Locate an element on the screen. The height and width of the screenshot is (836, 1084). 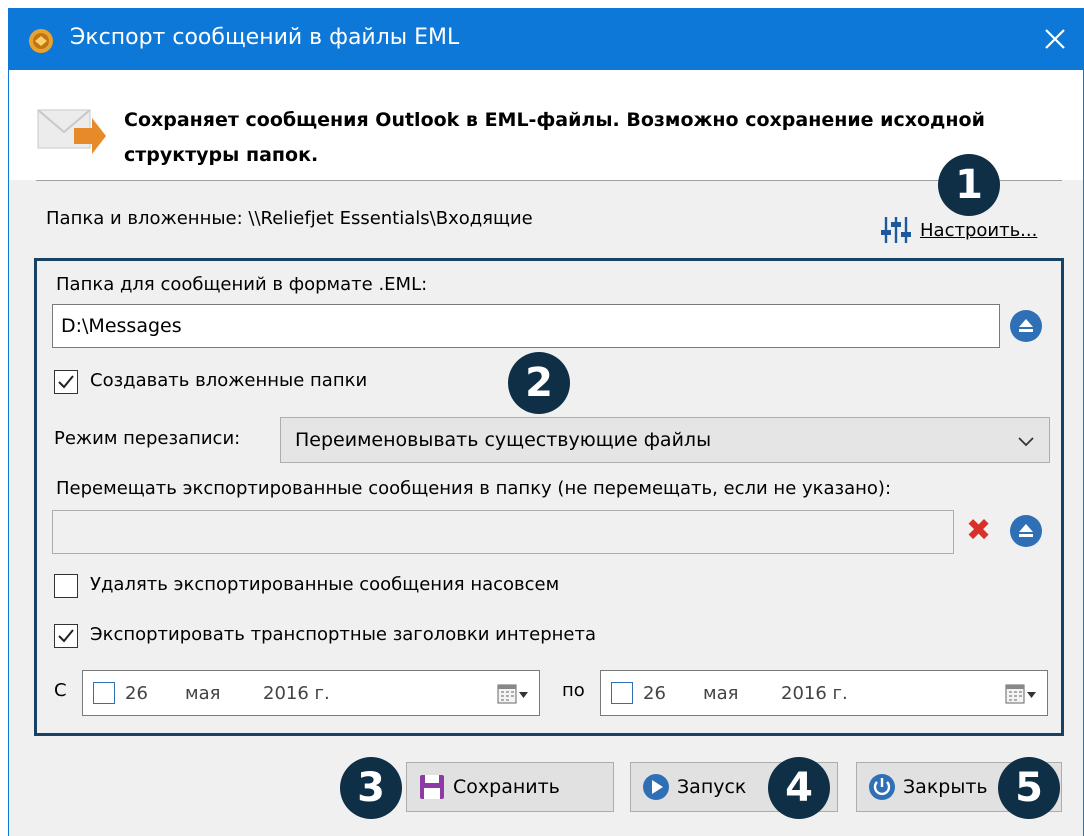
date-to-month: мая is located at coordinates (721, 693).